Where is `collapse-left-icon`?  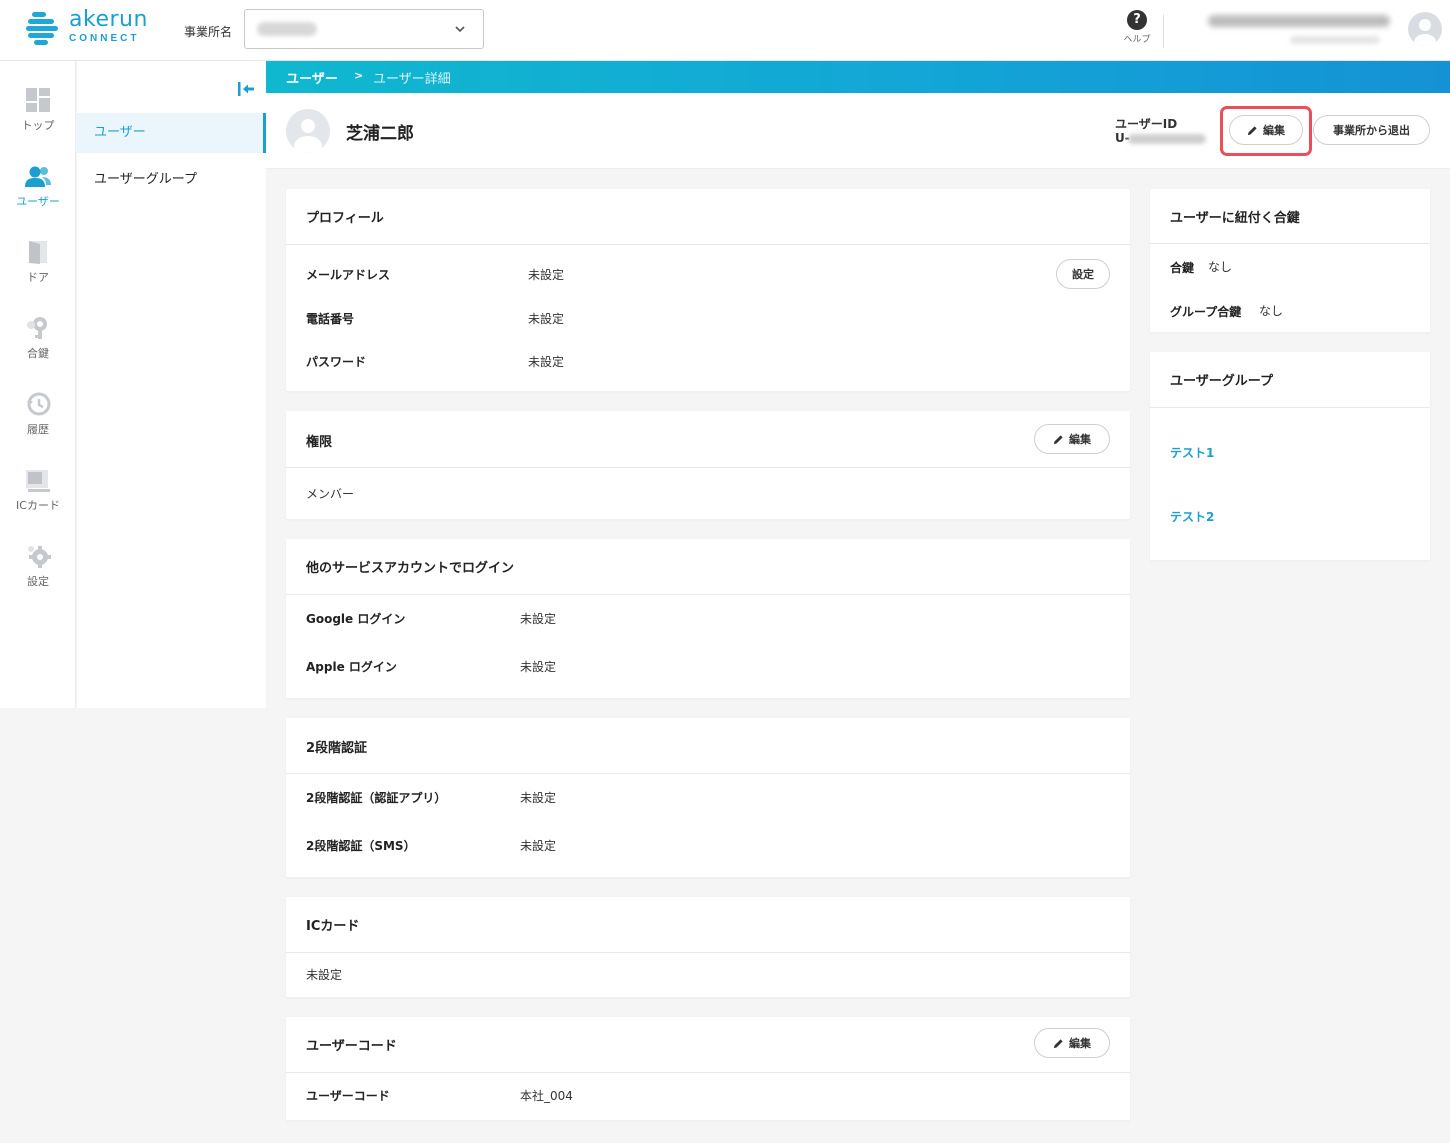
collapse-left-icon is located at coordinates (246, 89).